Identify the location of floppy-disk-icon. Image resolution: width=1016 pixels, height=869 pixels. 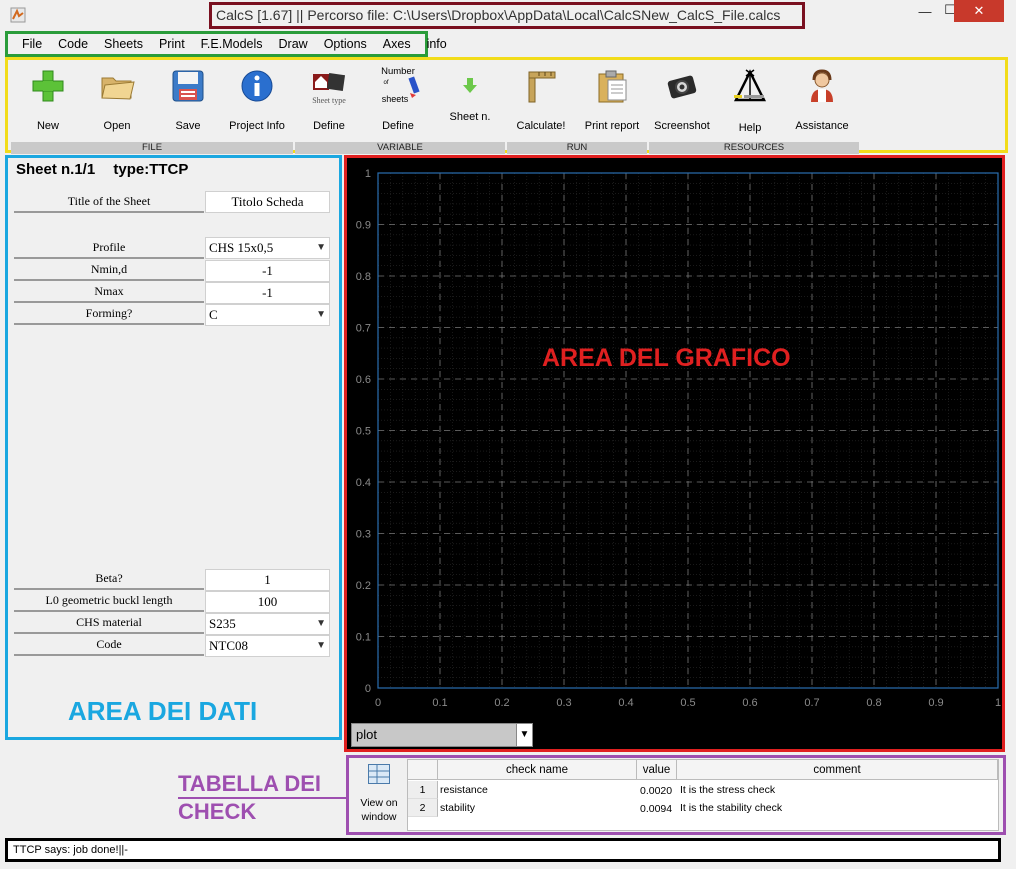
(188, 86).